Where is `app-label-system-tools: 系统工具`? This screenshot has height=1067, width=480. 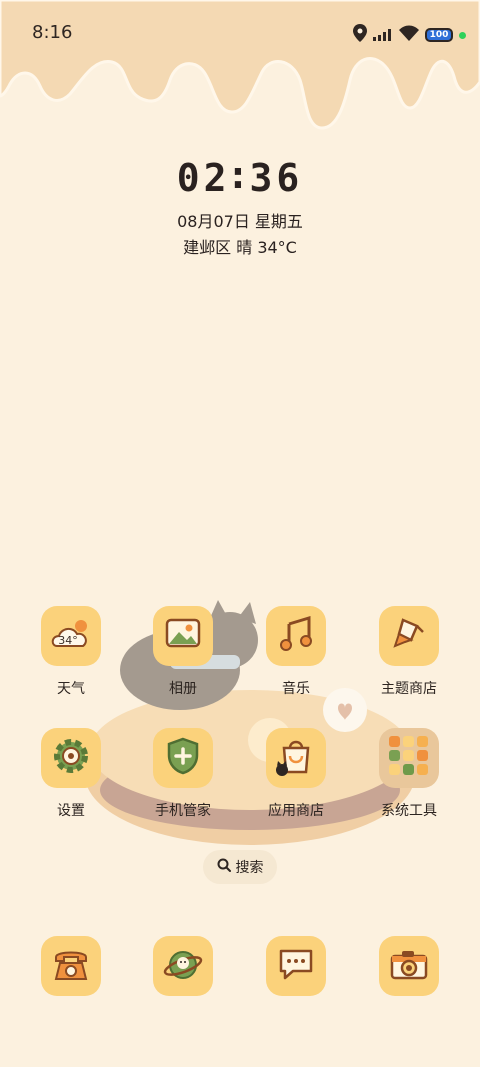 app-label-system-tools: 系统工具 is located at coordinates (409, 811).